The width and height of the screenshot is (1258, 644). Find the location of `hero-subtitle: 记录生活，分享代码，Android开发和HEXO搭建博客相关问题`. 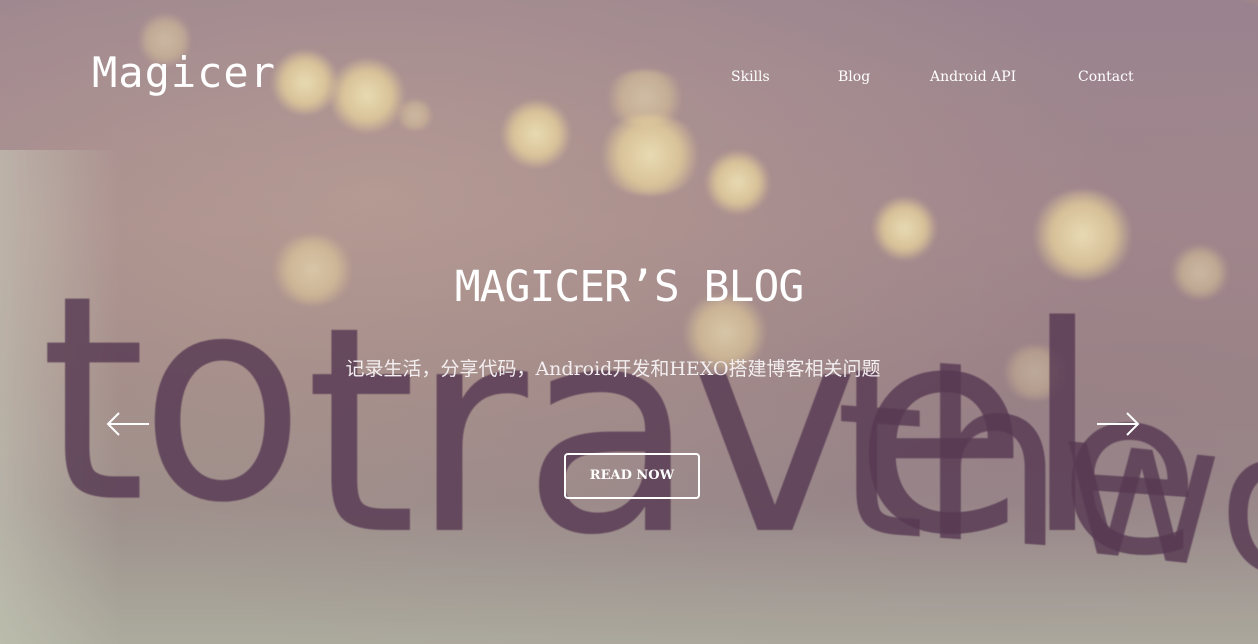

hero-subtitle: 记录生活，分享代码，Android开发和HEXO搭建博客相关问题 is located at coordinates (613, 369).